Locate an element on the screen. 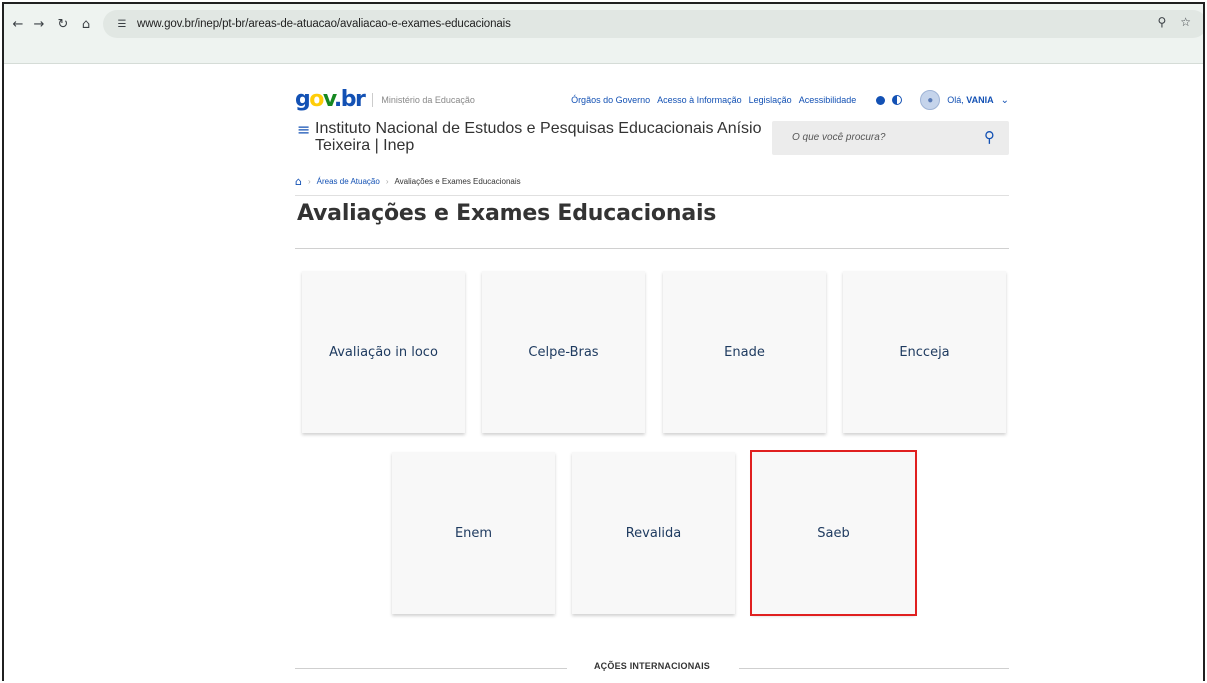  site-info-icon: ☰ is located at coordinates (122, 24).